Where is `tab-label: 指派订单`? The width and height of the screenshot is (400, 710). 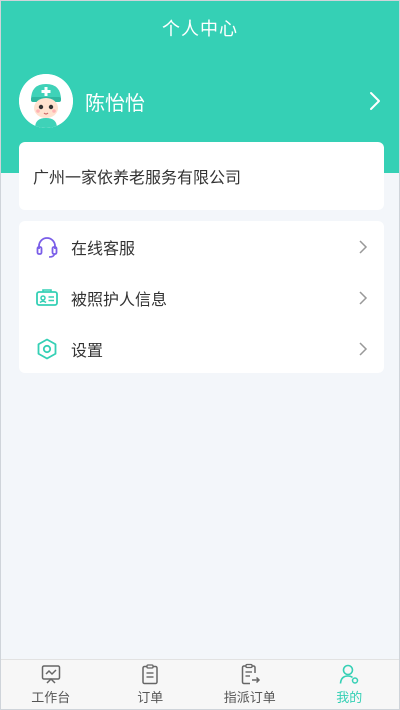
tab-label: 指派订单 is located at coordinates (249, 698).